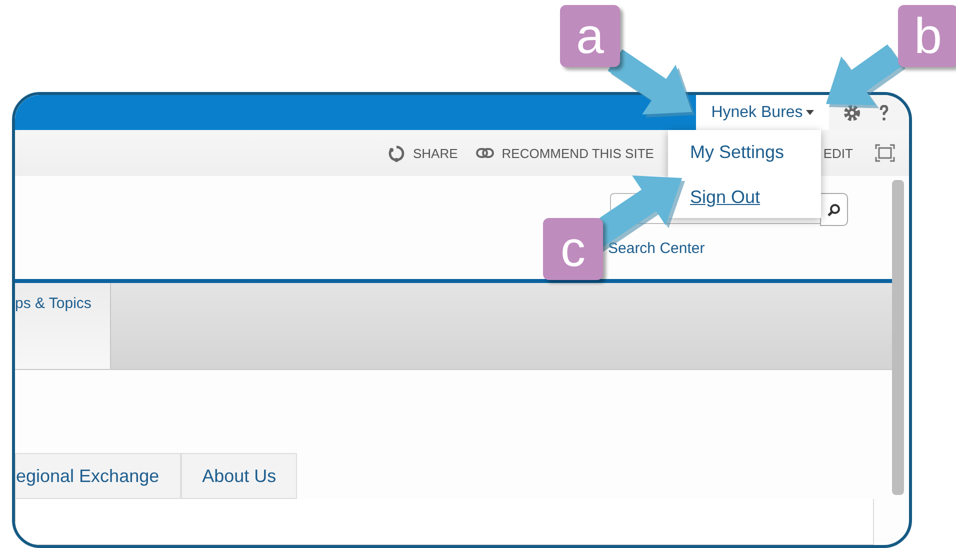 This screenshot has height=548, width=956. I want to click on link-icon, so click(485, 153).